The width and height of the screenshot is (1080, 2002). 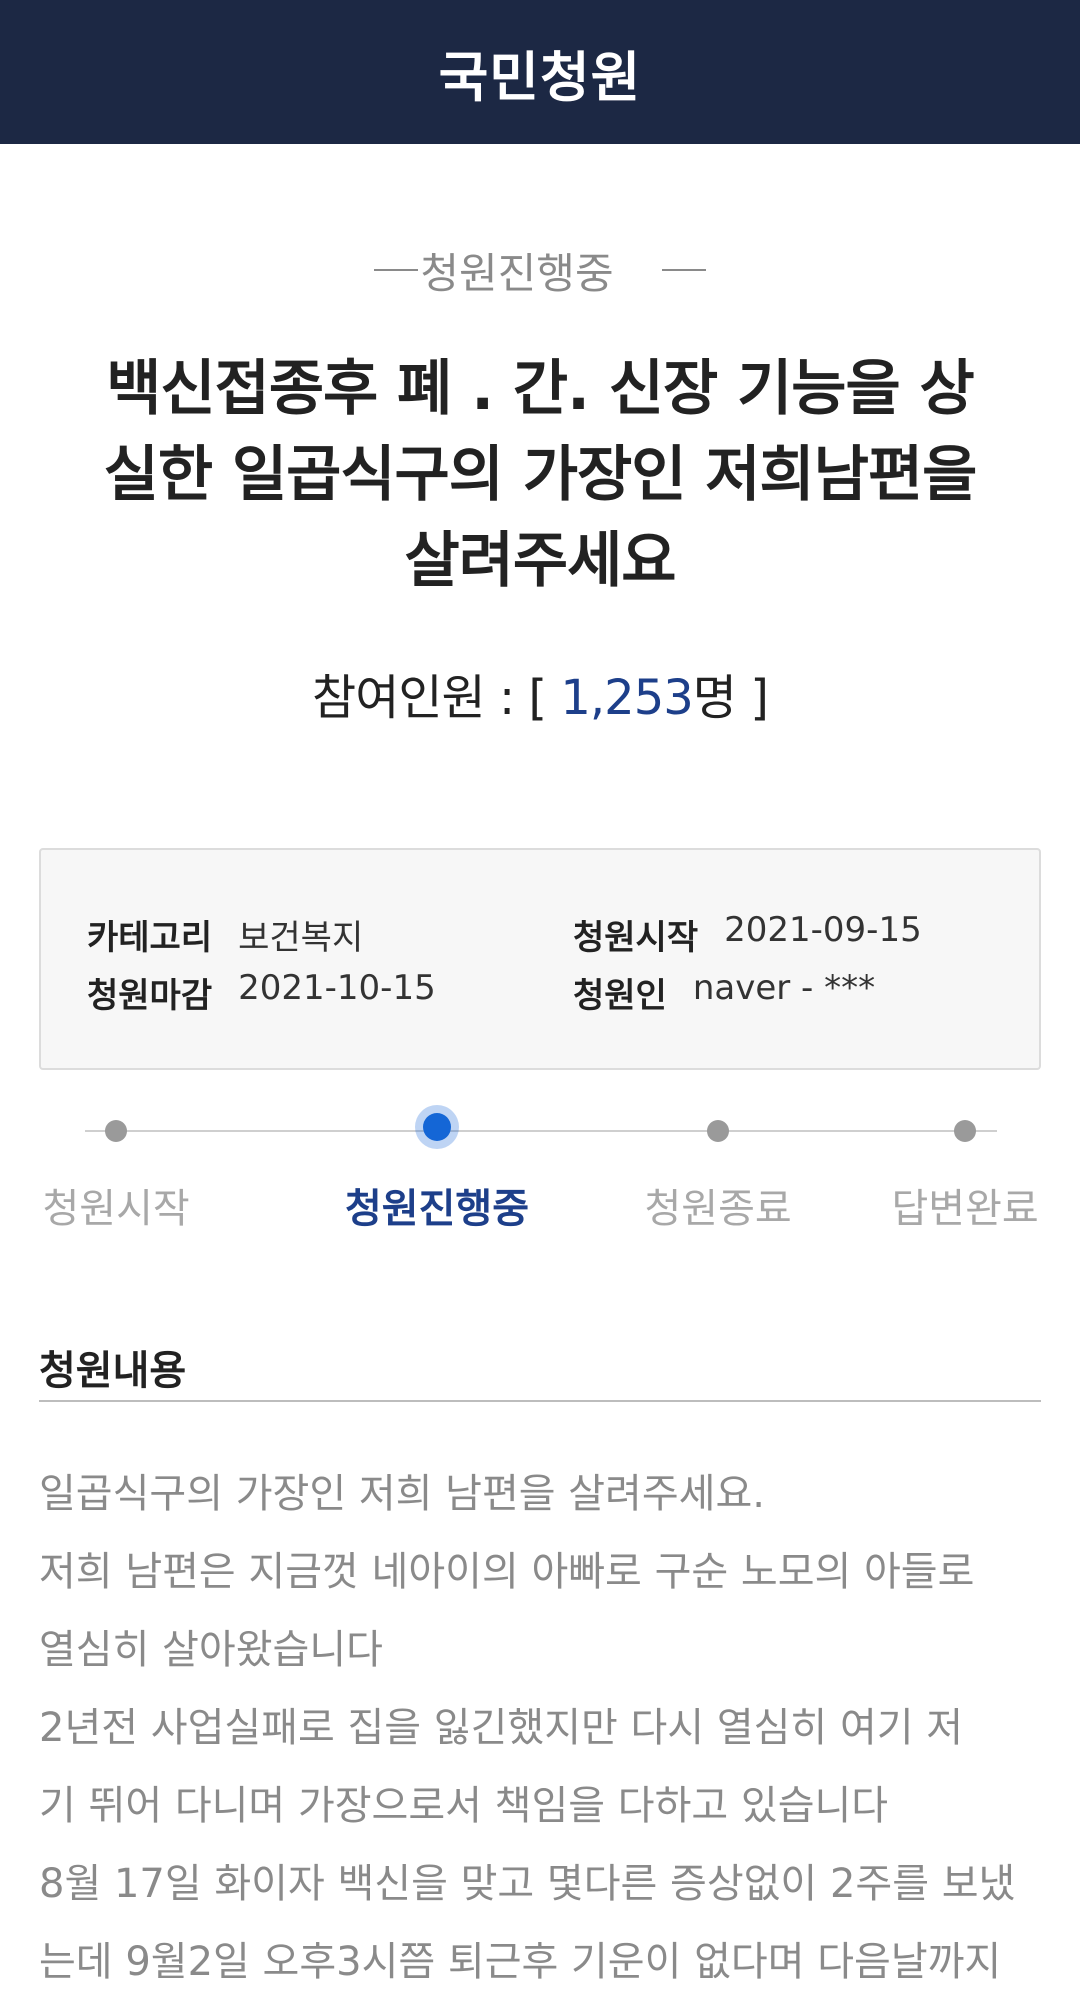 What do you see at coordinates (396, 270) in the screenshot?
I see `status-dash-left` at bounding box center [396, 270].